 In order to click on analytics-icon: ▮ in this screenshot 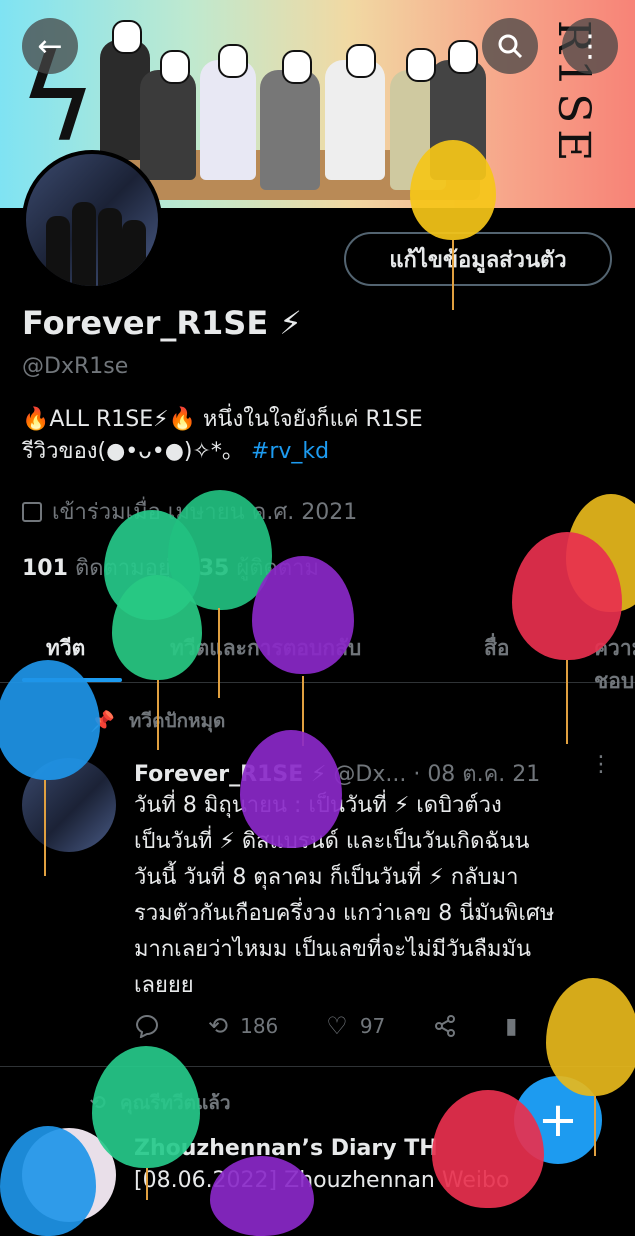, I will do `click(511, 1026)`.